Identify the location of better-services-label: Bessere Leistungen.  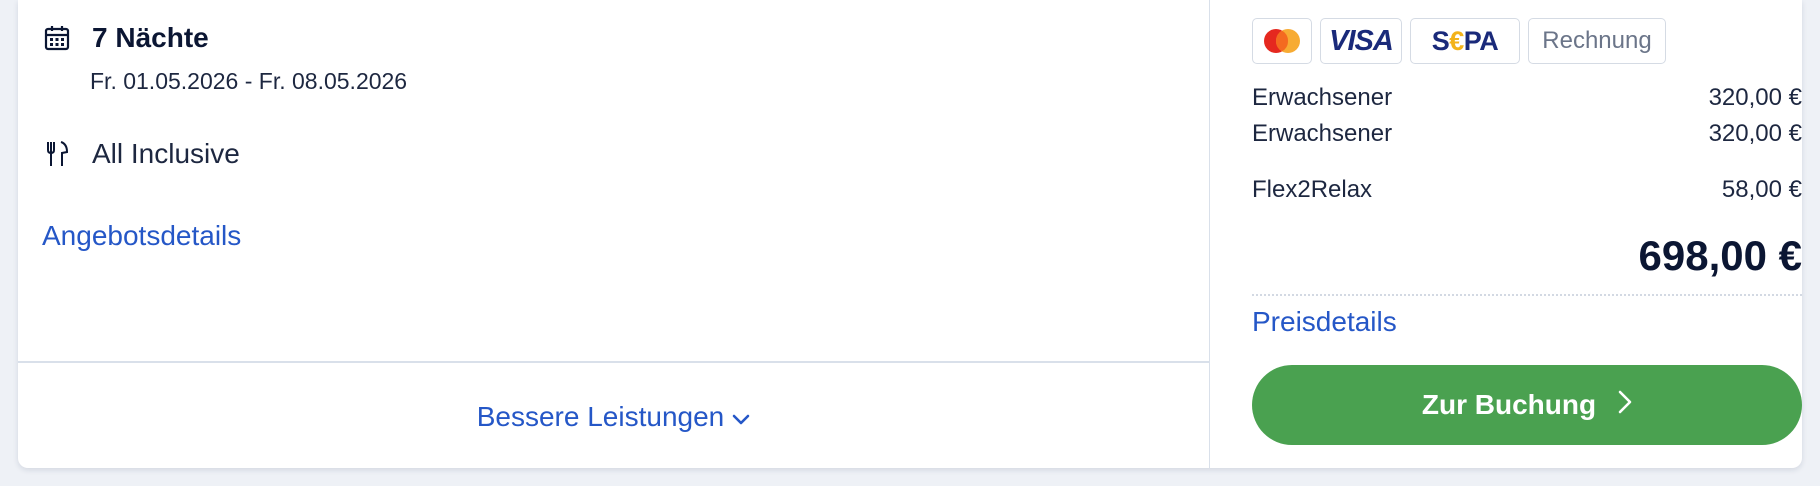
(600, 416).